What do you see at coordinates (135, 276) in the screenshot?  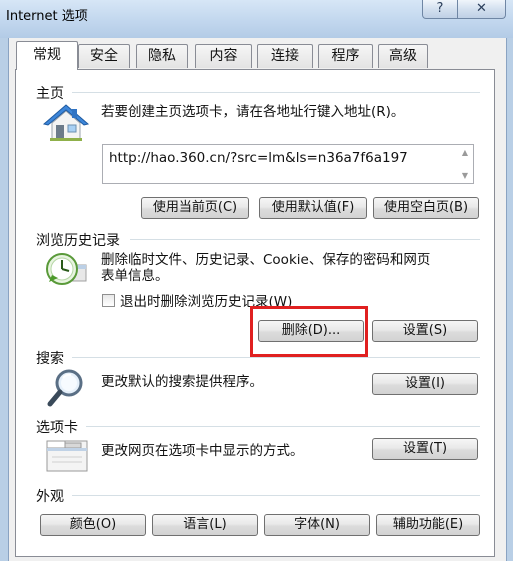 I see `history-description-line2: 表单信息。` at bounding box center [135, 276].